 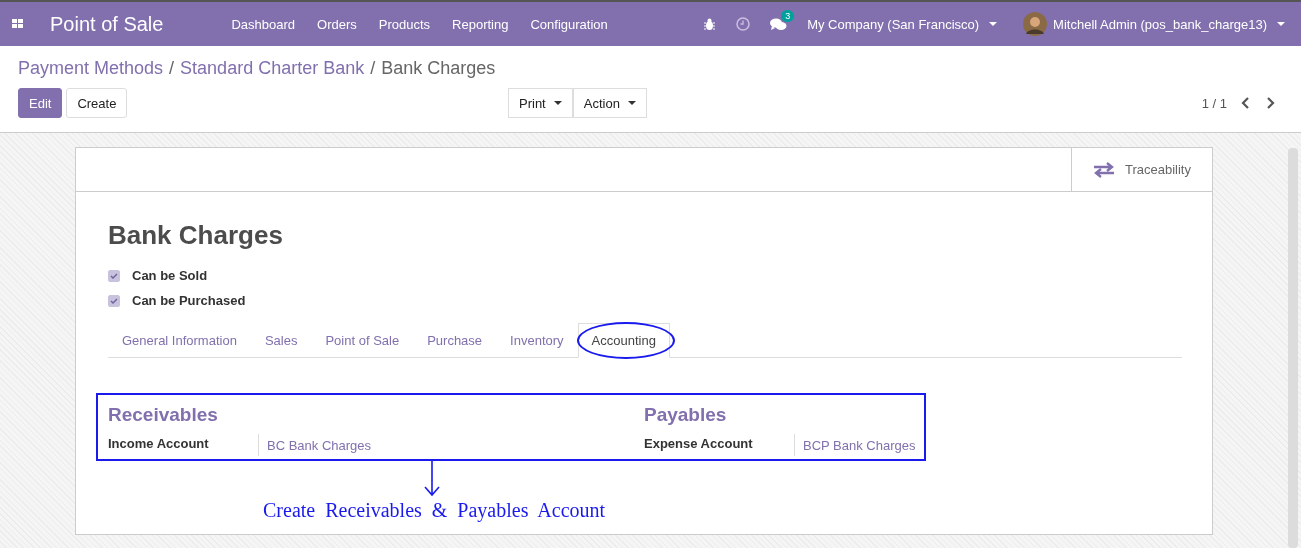 I want to click on tab: Point of Sale, so click(x=362, y=340).